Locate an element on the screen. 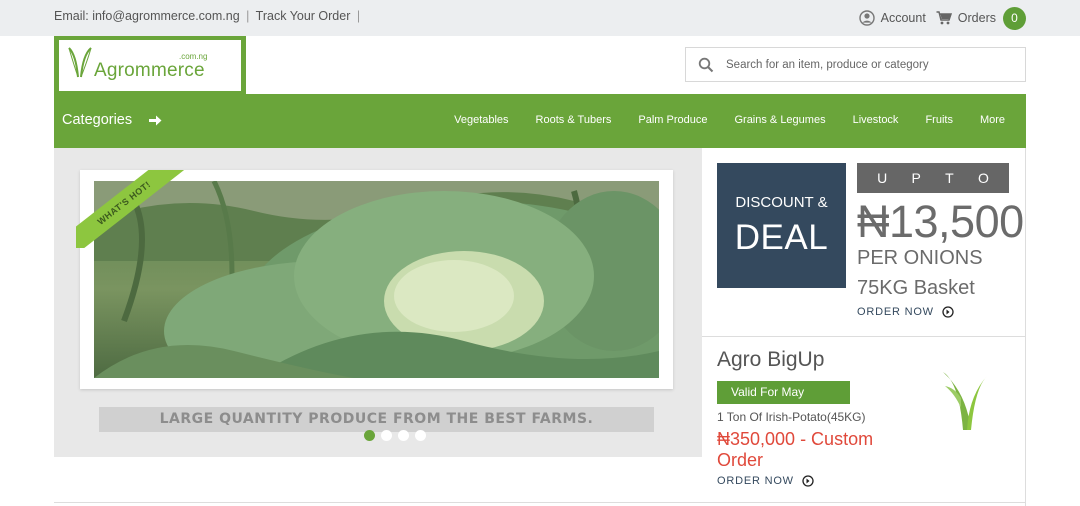  categories-label: Categories is located at coordinates (97, 120).